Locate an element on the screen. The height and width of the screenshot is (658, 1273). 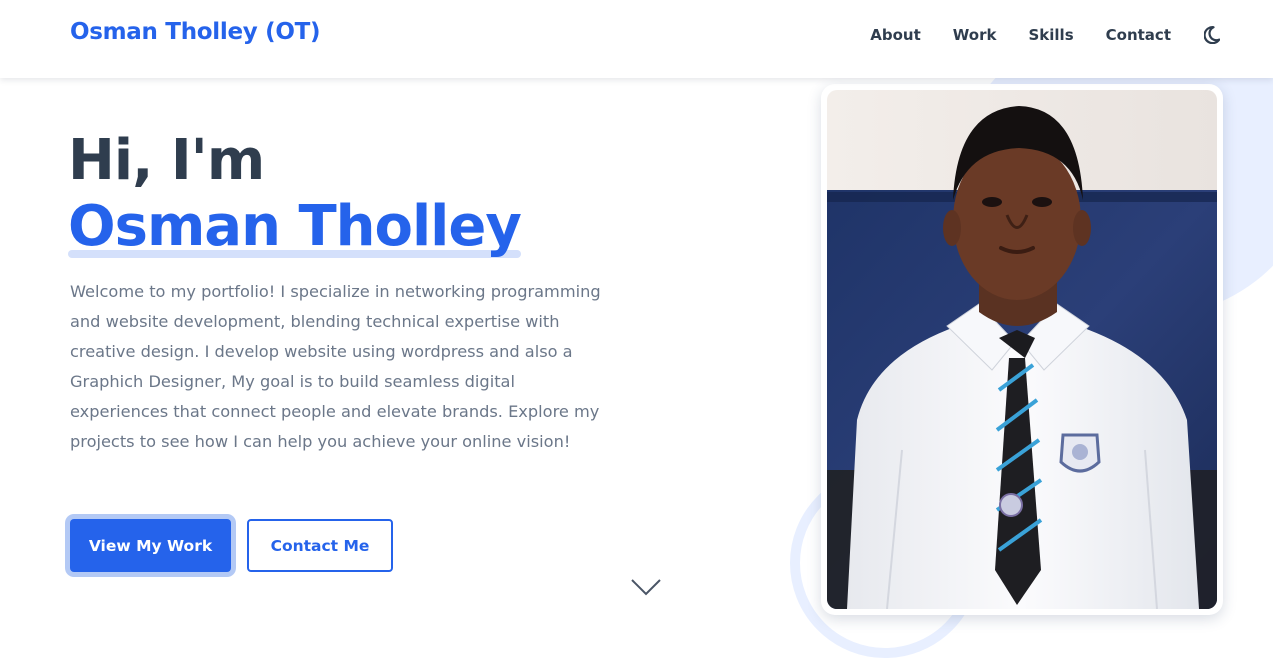
scroll-down-button is located at coordinates (646, 587).